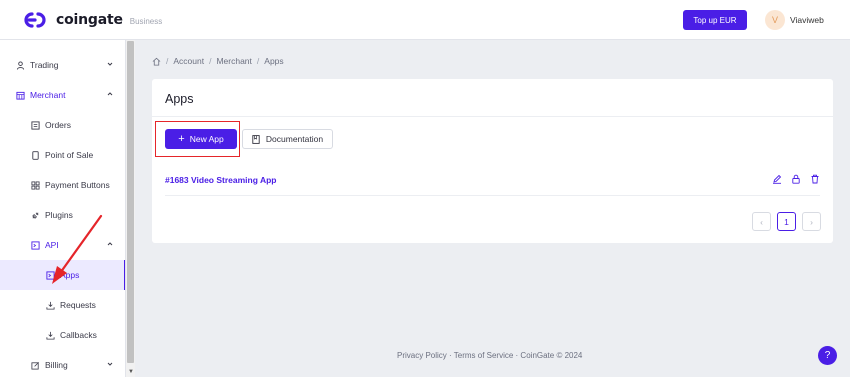 The width and height of the screenshot is (850, 377). What do you see at coordinates (146, 21) in the screenshot?
I see `brand-subtitle: Business` at bounding box center [146, 21].